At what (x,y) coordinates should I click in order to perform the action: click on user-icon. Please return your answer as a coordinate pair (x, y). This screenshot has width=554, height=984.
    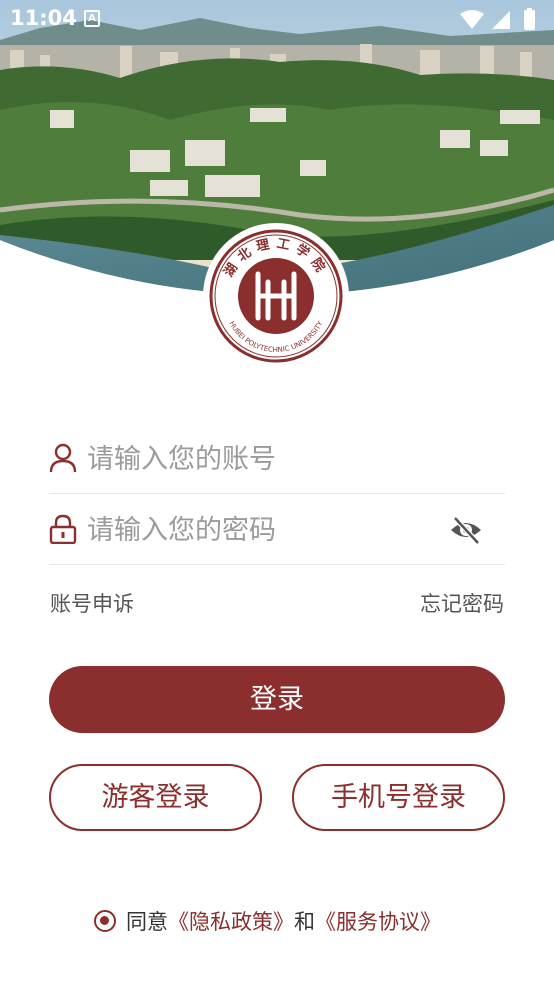
    Looking at the image, I should click on (63, 458).